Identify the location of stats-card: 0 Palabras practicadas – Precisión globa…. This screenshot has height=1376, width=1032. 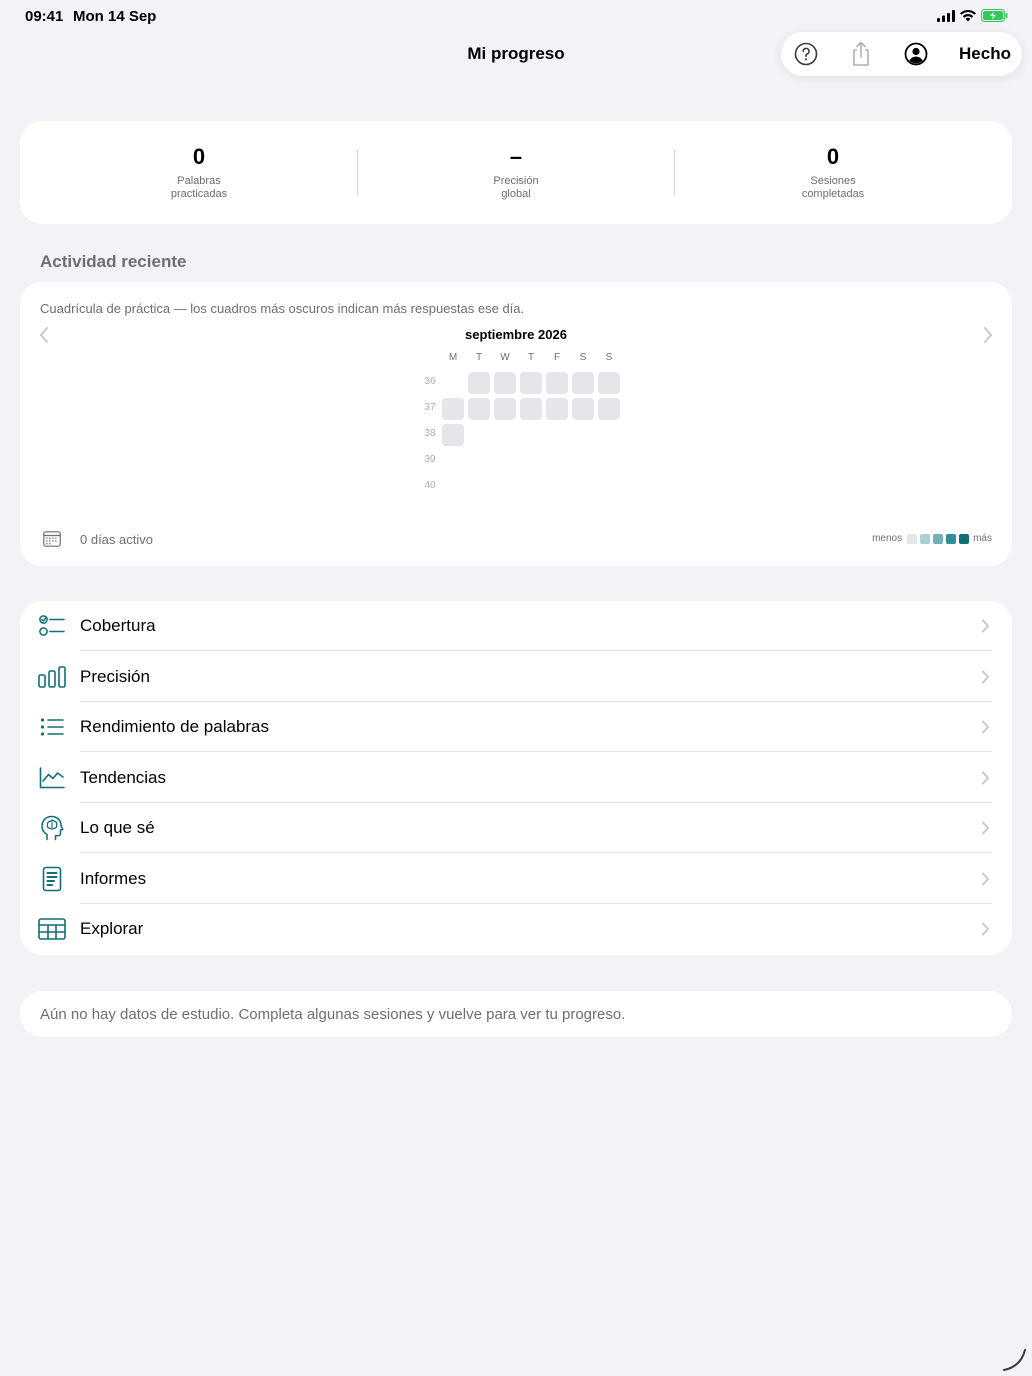
(516, 172).